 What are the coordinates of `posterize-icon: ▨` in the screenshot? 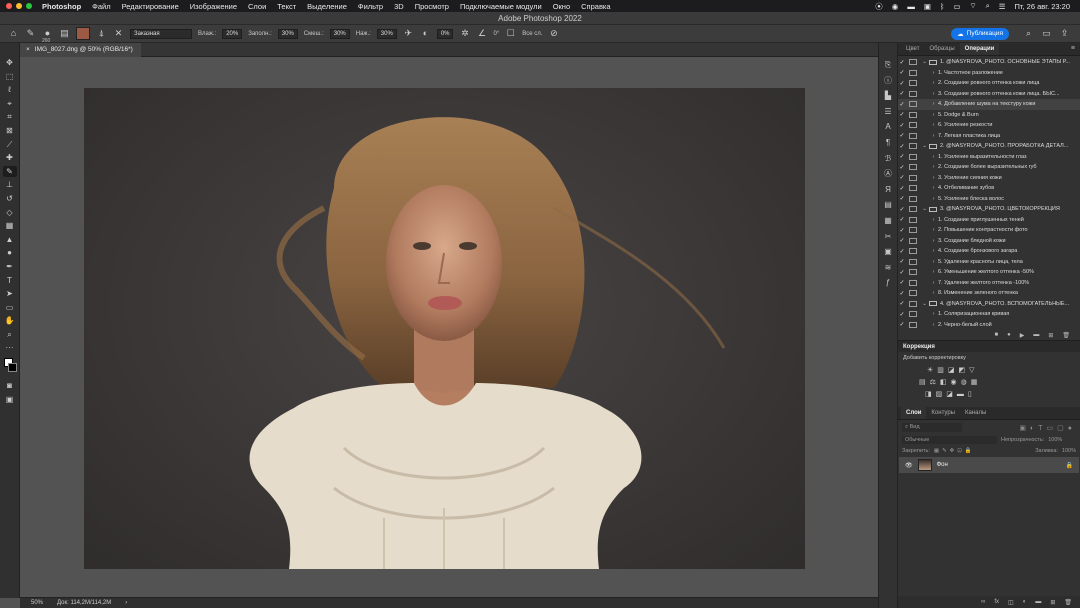 It's located at (939, 394).